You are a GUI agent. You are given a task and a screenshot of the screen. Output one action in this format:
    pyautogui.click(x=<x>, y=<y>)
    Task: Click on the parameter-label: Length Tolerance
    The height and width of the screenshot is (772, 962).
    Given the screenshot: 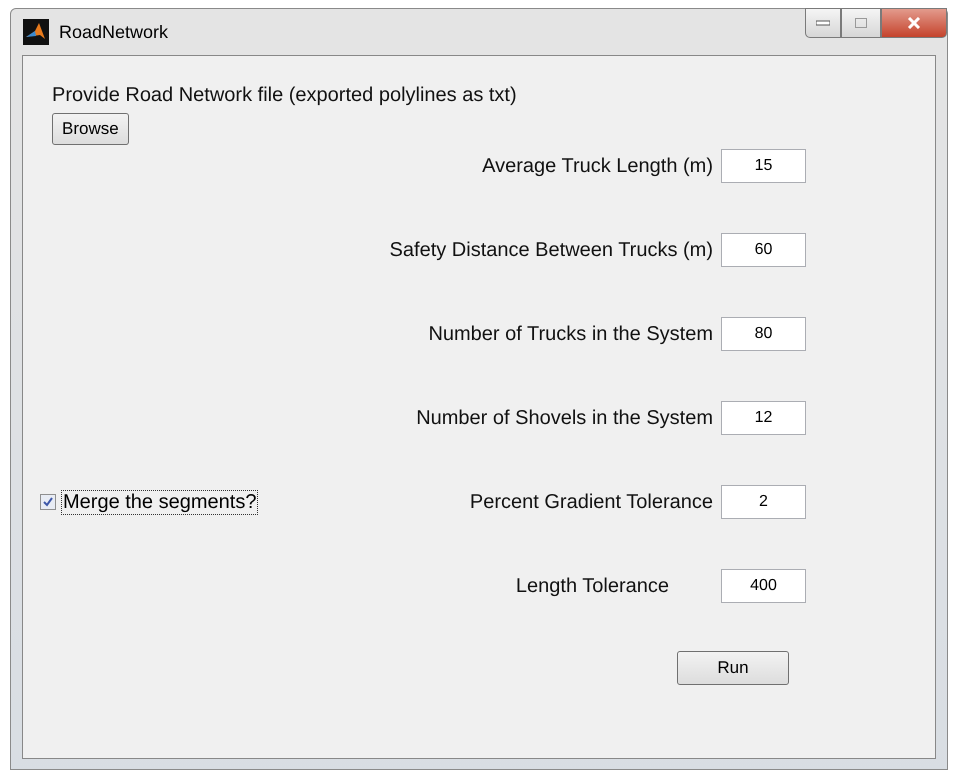 What is the action you would take?
    pyautogui.click(x=592, y=585)
    